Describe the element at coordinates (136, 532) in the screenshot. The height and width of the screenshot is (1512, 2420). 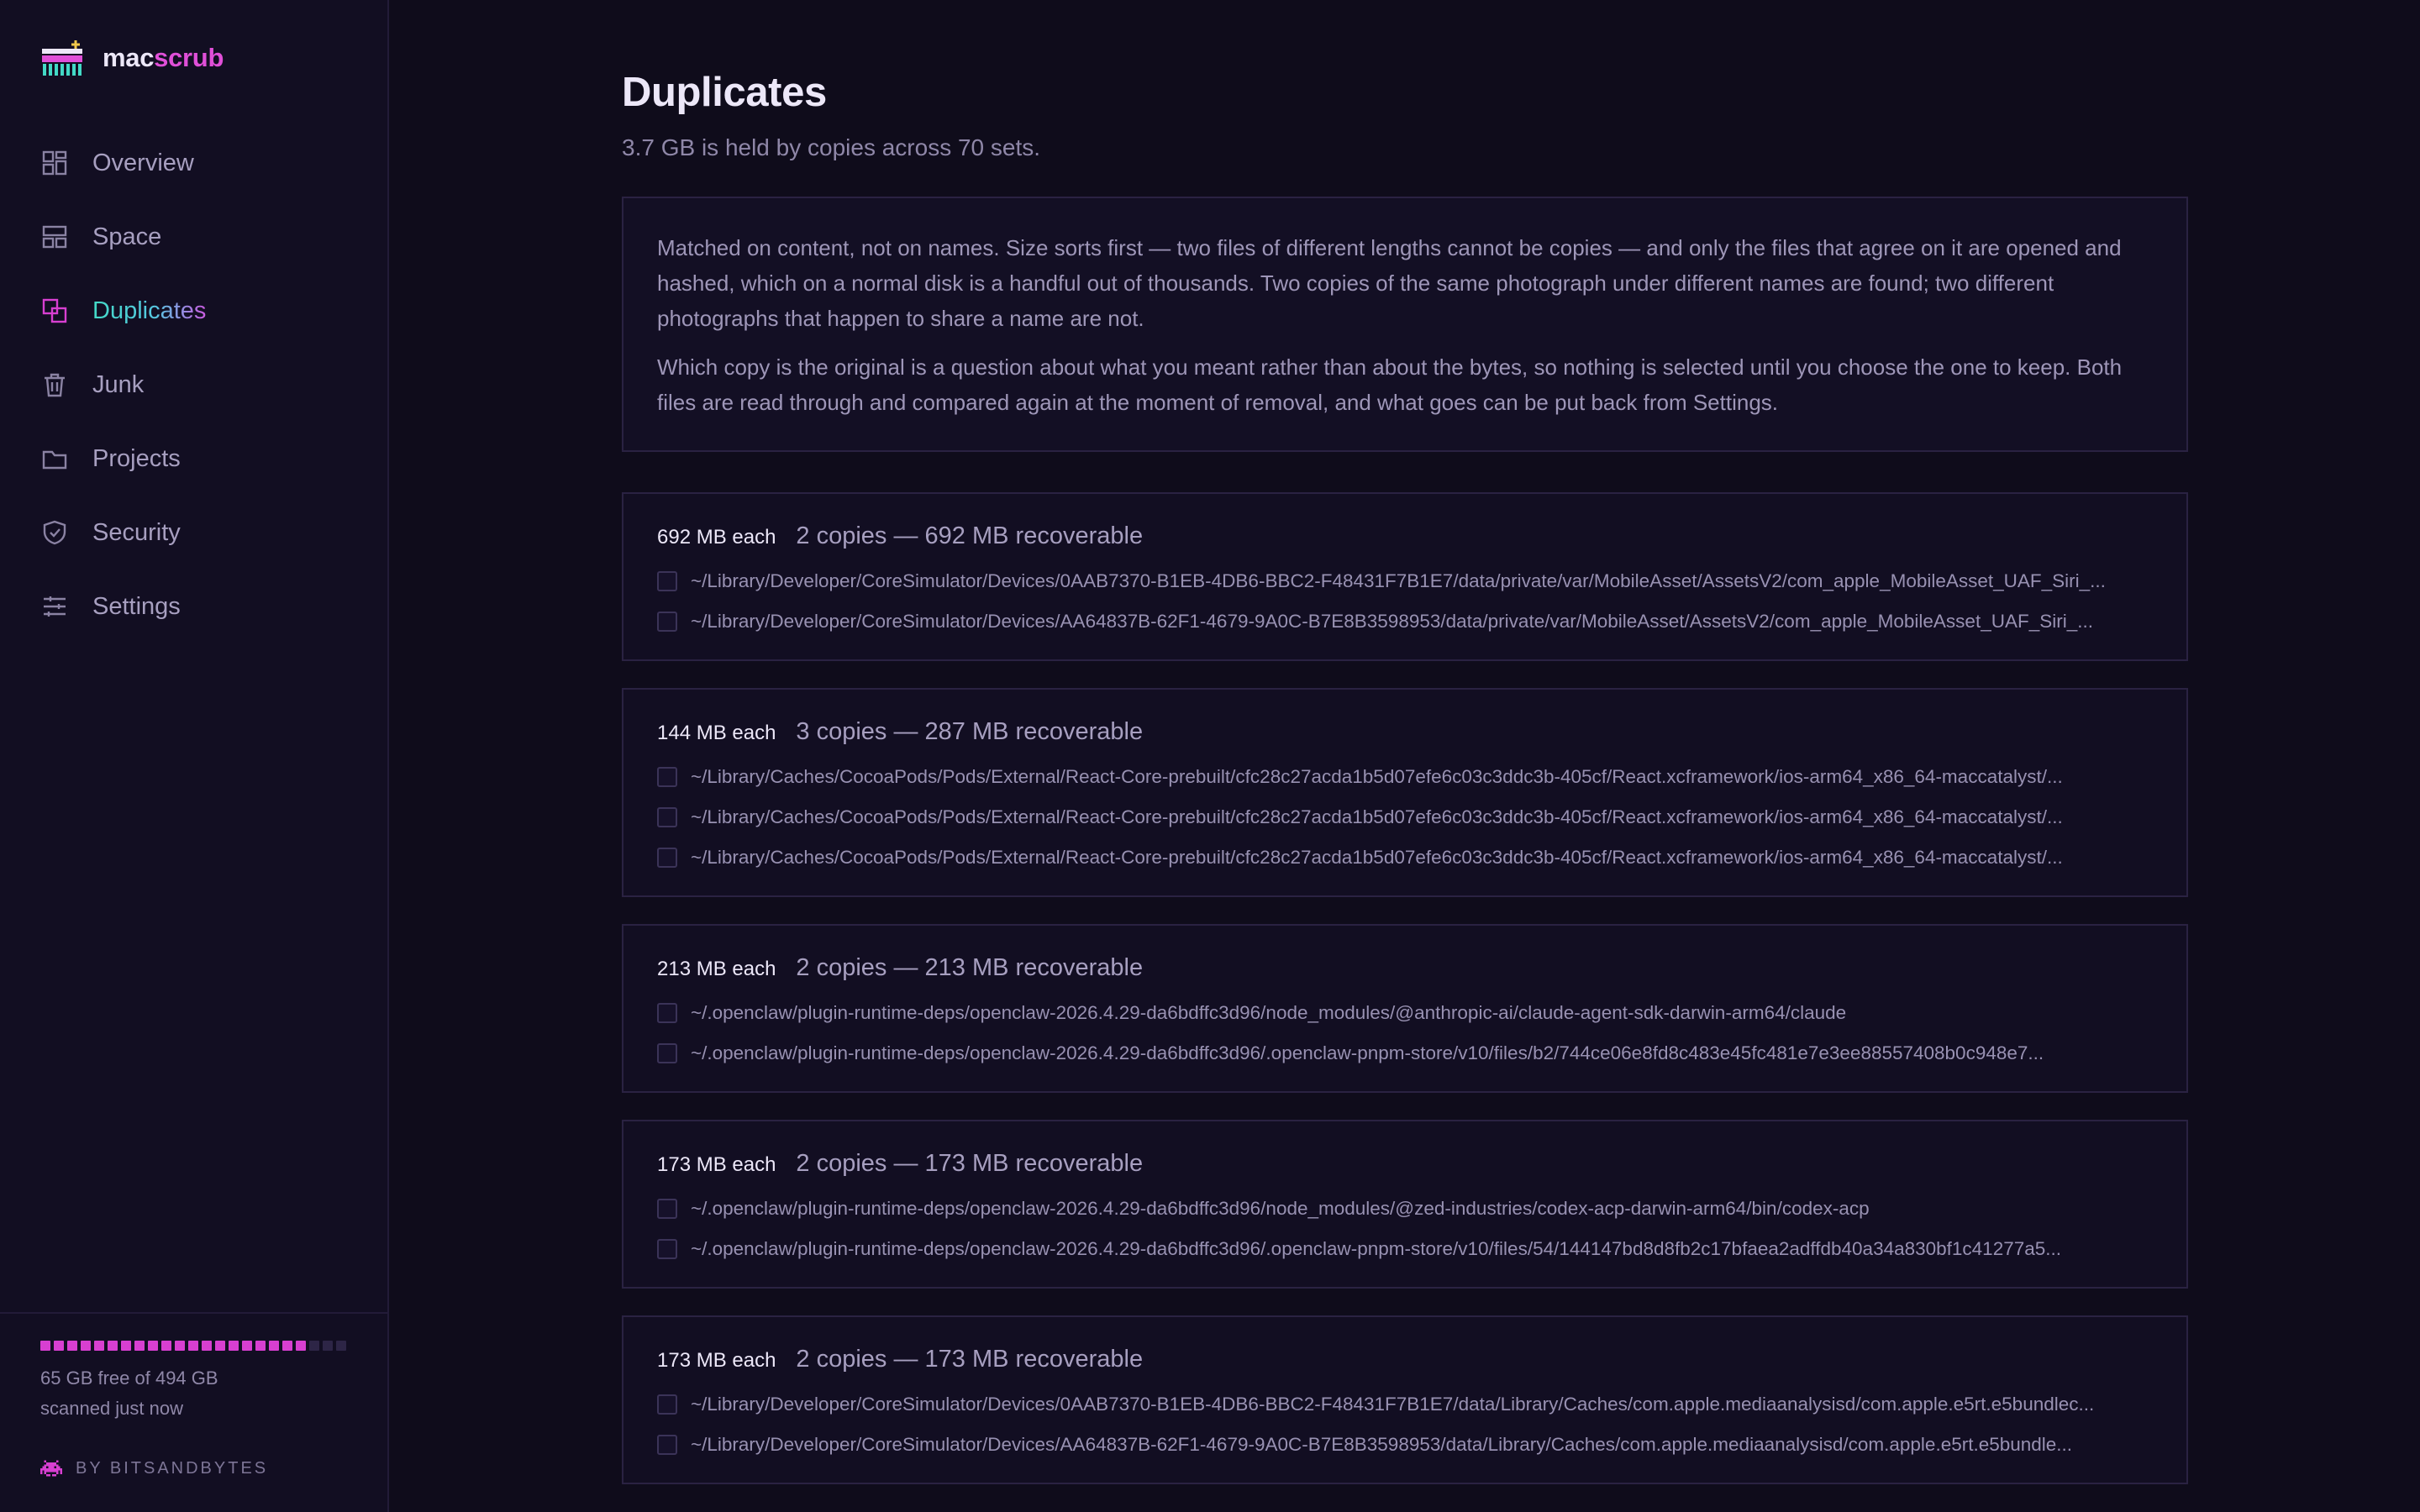
I see `sidebar-item-label: Security` at that location.